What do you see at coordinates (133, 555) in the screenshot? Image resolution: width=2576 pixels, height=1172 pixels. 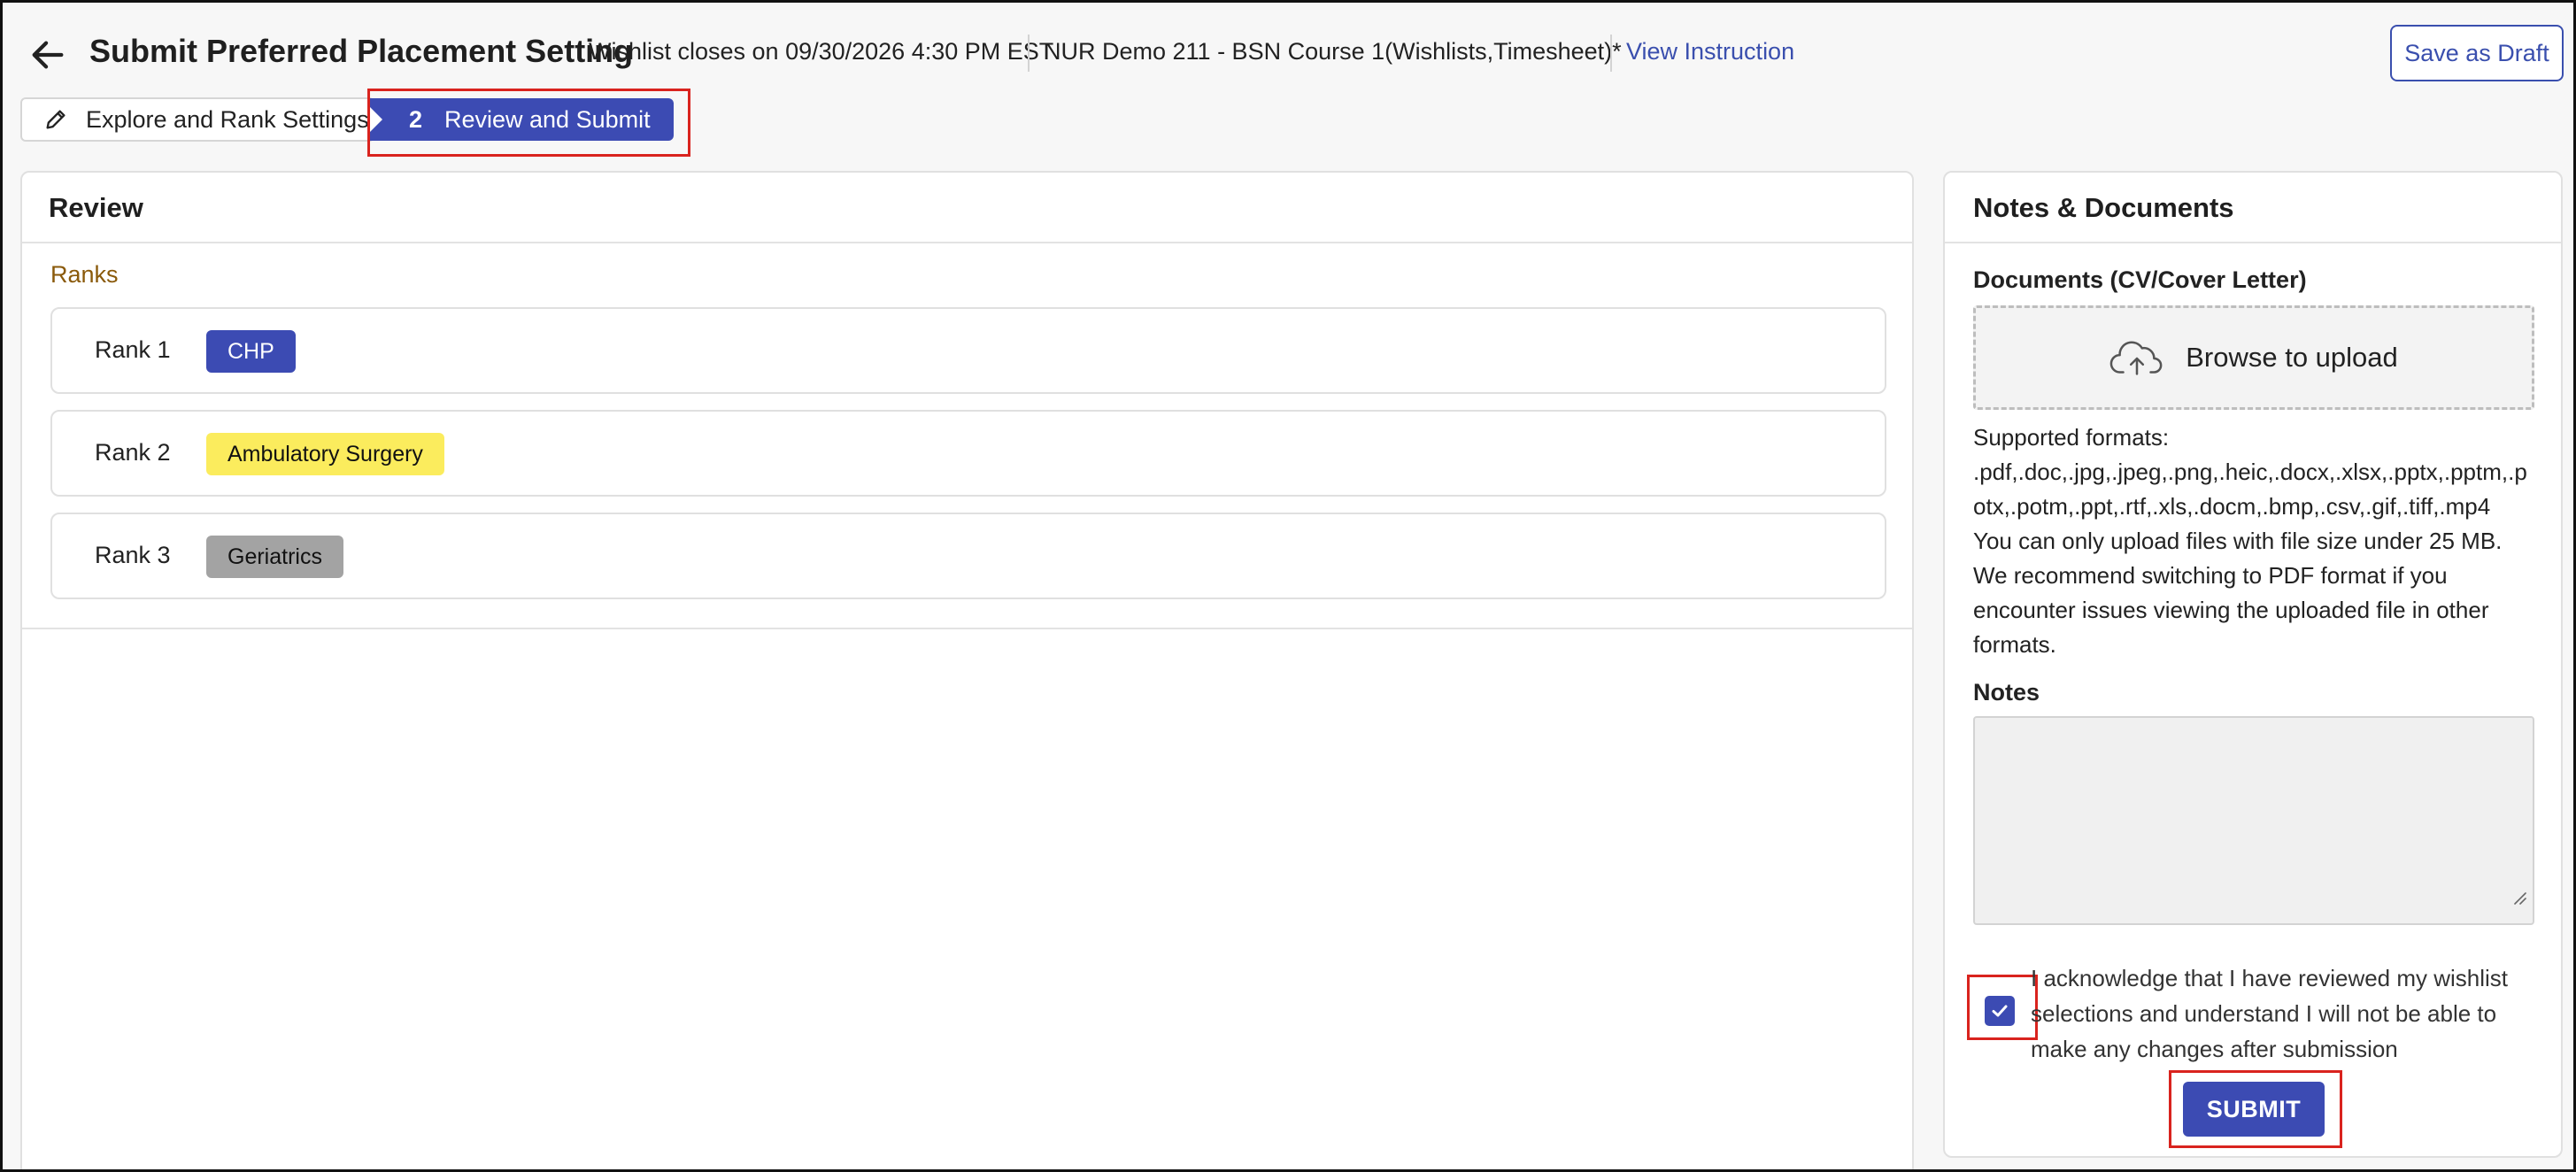 I see `rank-label: Rank 3` at bounding box center [133, 555].